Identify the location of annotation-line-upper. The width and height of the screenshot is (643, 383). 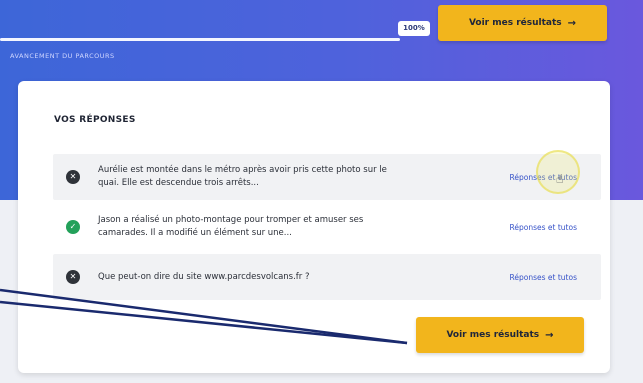
(204, 316).